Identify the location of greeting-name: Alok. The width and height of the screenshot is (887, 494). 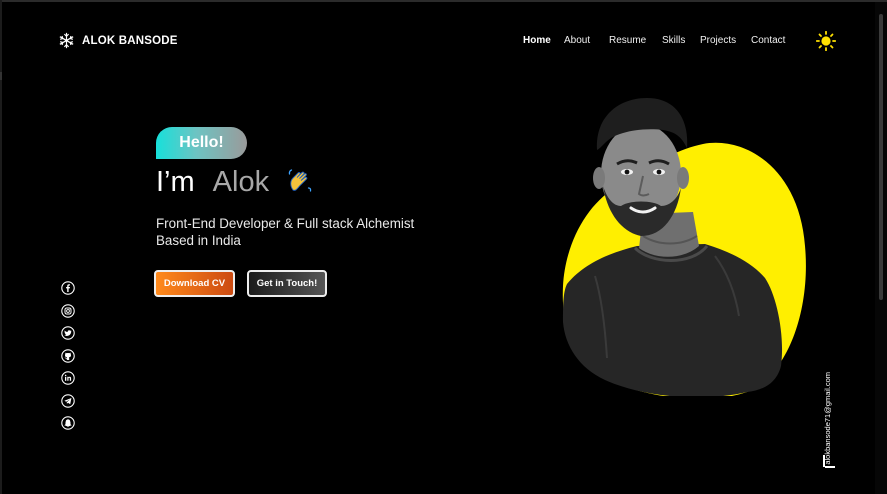
(241, 182).